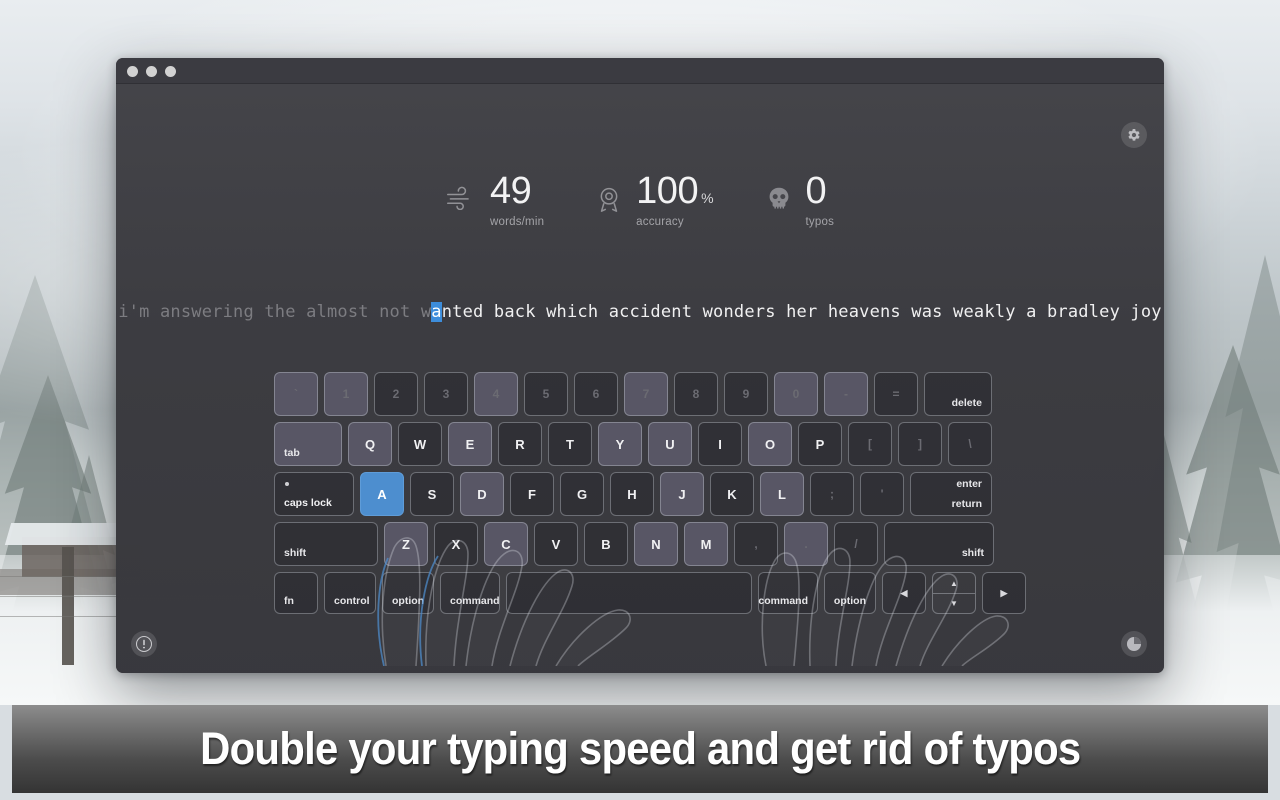 Image resolution: width=1280 pixels, height=800 pixels. Describe the element at coordinates (532, 494) in the screenshot. I see `key-f: F` at that location.